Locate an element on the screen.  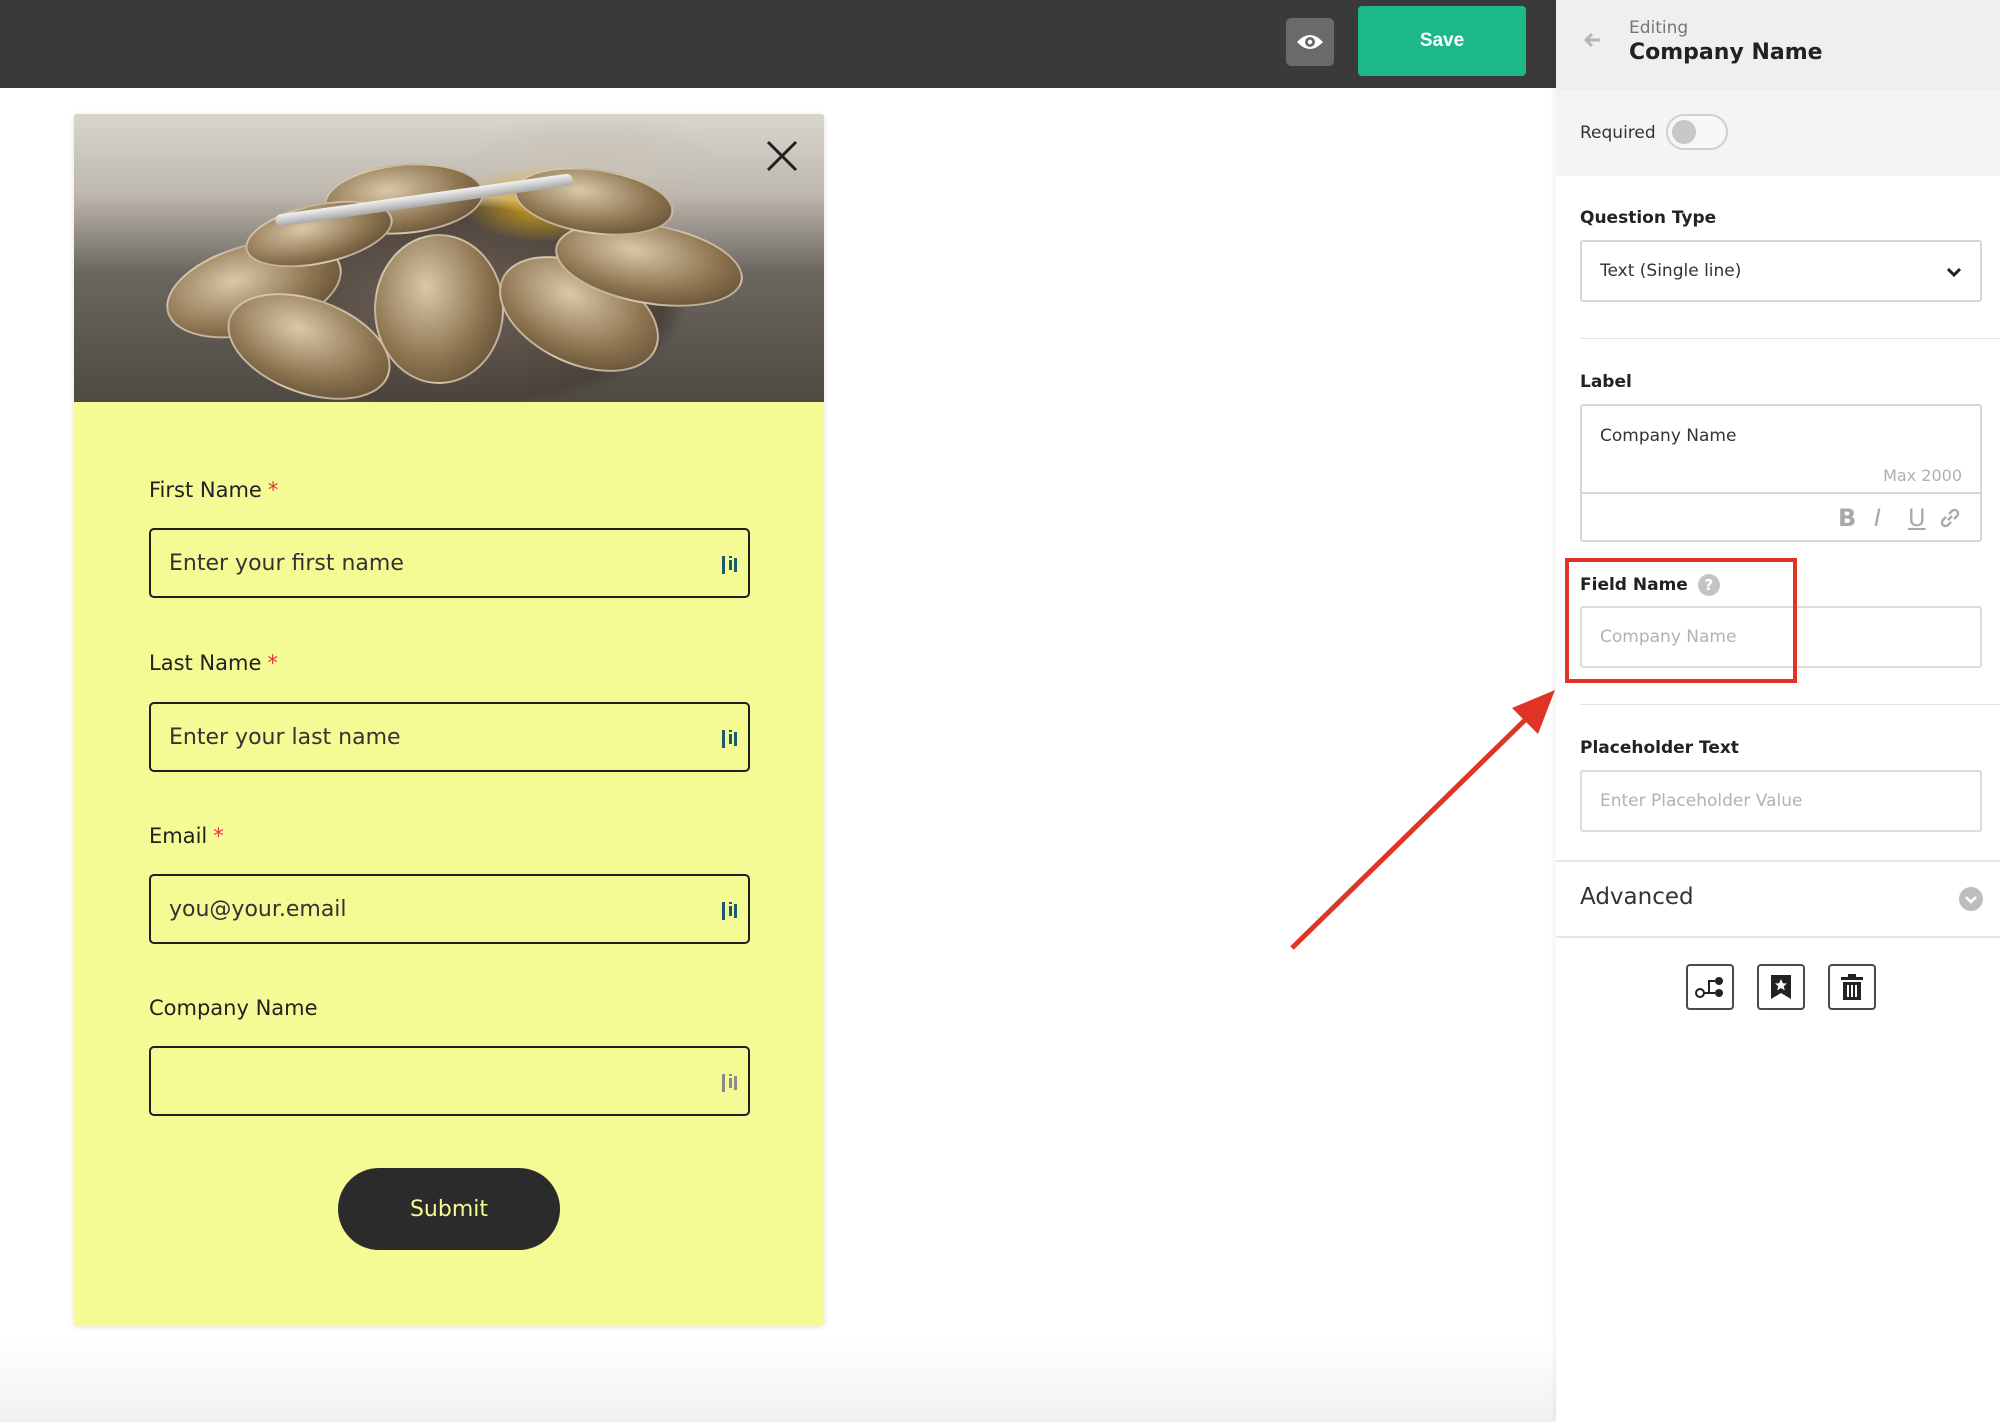
placeholder-text-heading: Placeholder Text is located at coordinates (1659, 748).